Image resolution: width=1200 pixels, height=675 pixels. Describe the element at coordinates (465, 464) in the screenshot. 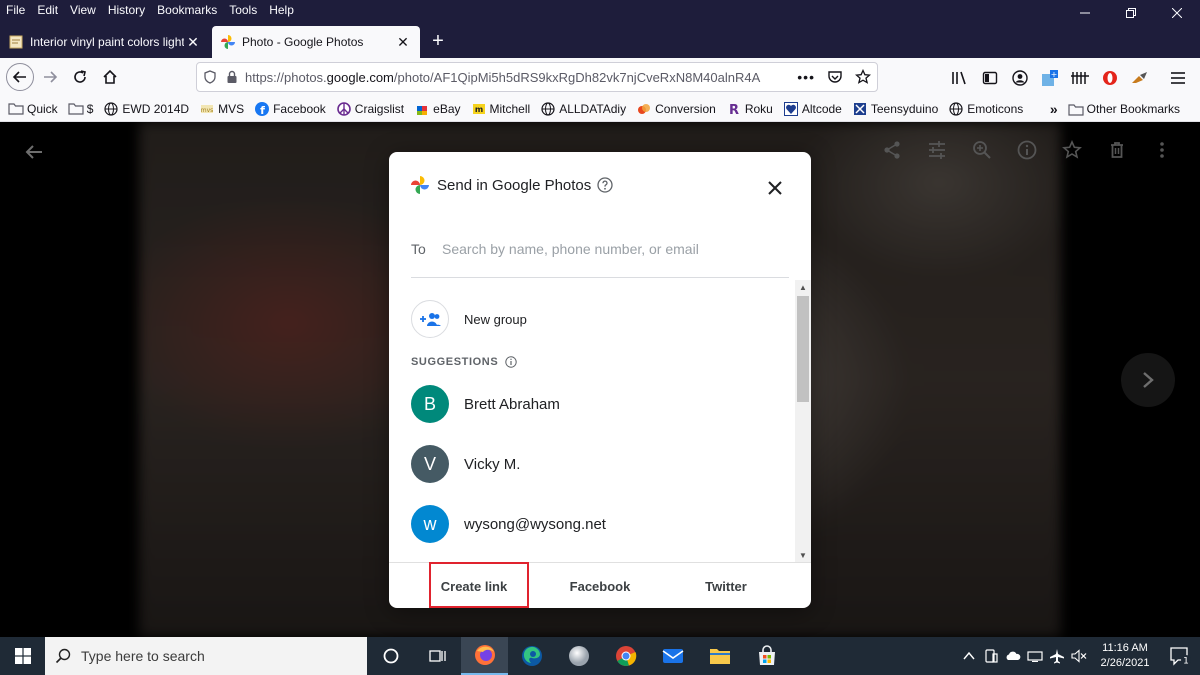

I see `contact-row: V Vicky M.` at that location.